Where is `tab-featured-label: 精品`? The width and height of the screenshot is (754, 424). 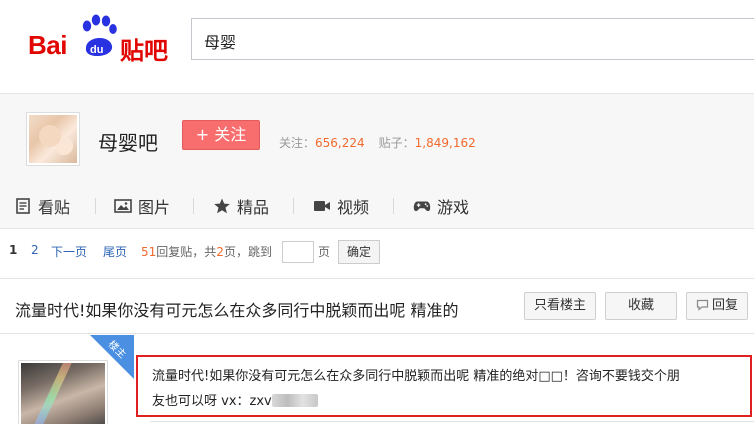 tab-featured-label: 精品 is located at coordinates (253, 207).